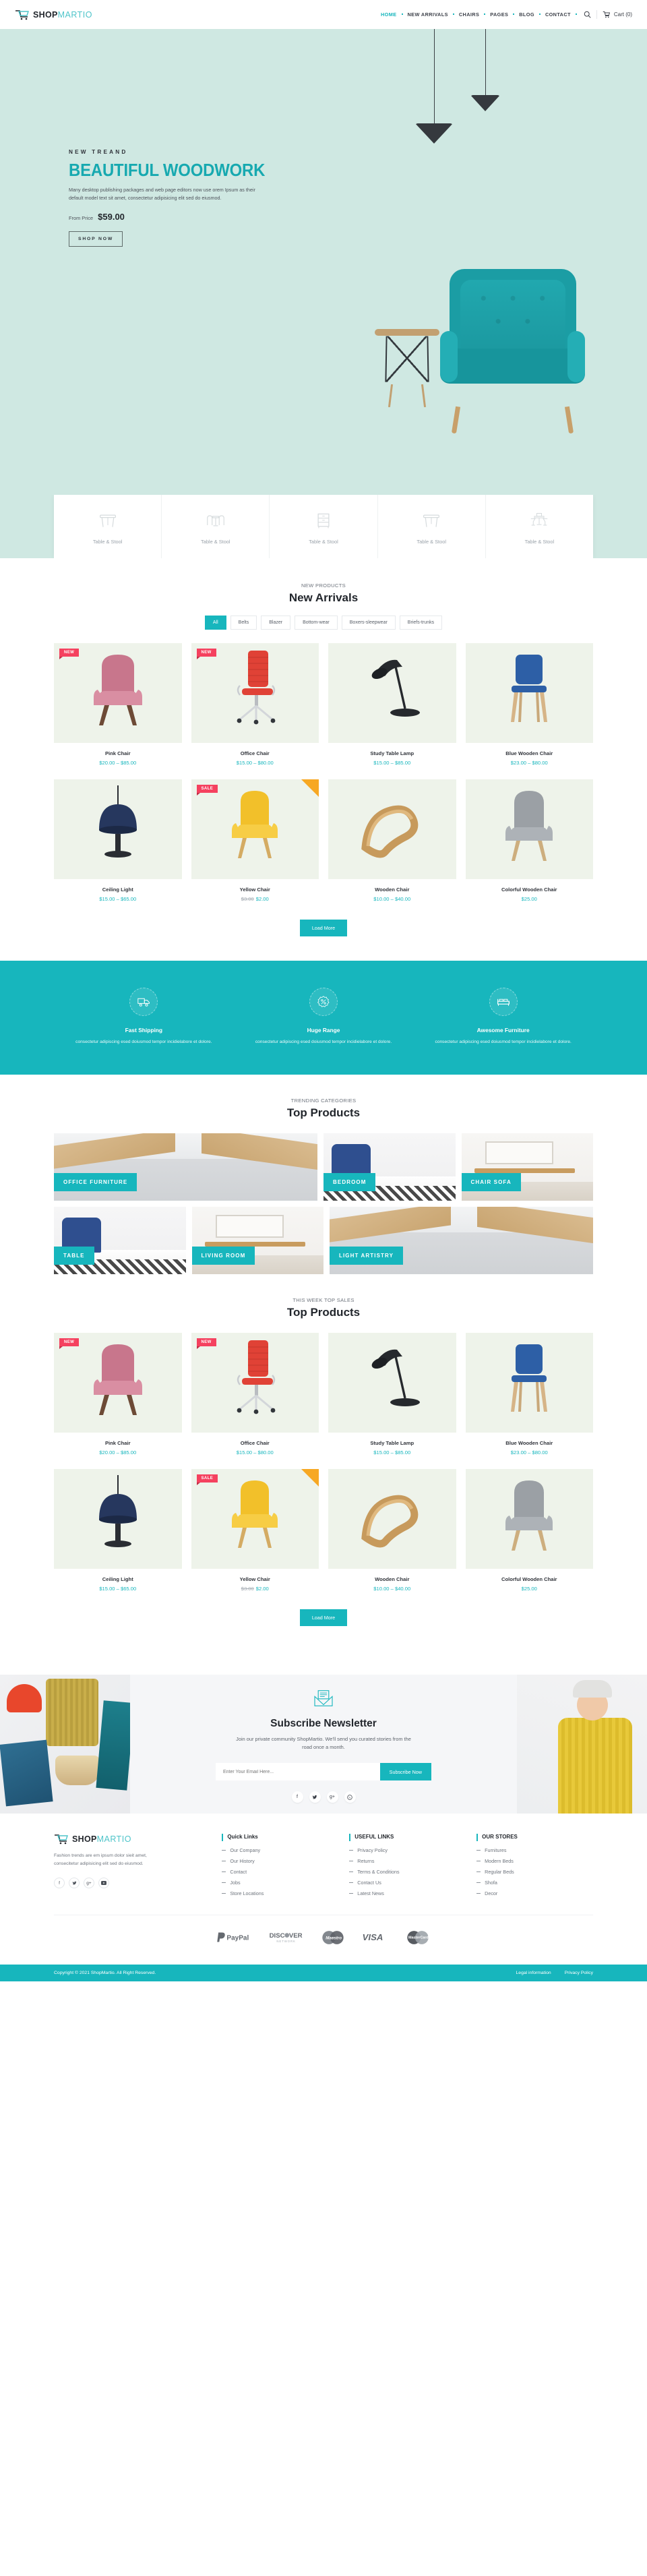 The width and height of the screenshot is (647, 2576). I want to click on tab-blazer: Blazer, so click(276, 623).